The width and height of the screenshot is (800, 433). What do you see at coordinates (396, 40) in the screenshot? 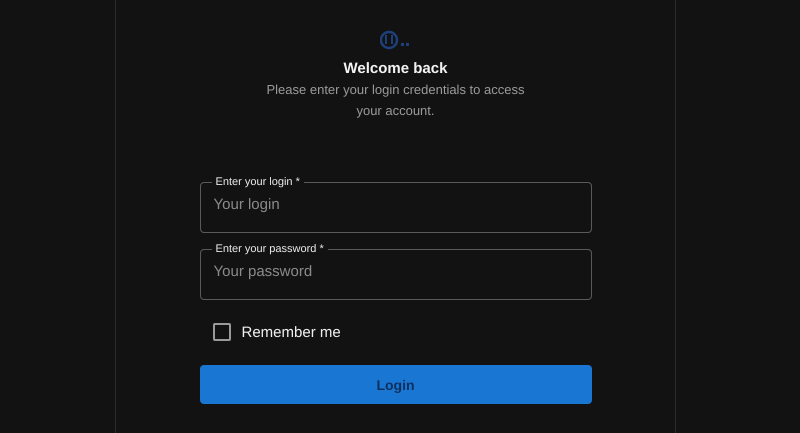
I see `logo-icon` at bounding box center [396, 40].